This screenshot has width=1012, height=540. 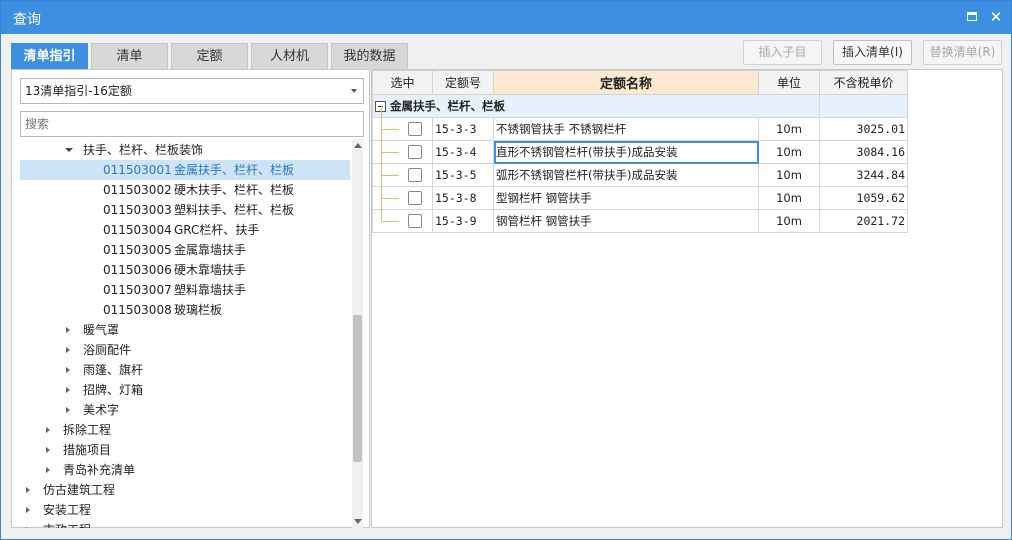 What do you see at coordinates (626, 82) in the screenshot?
I see `column-header-name: 定额名称` at bounding box center [626, 82].